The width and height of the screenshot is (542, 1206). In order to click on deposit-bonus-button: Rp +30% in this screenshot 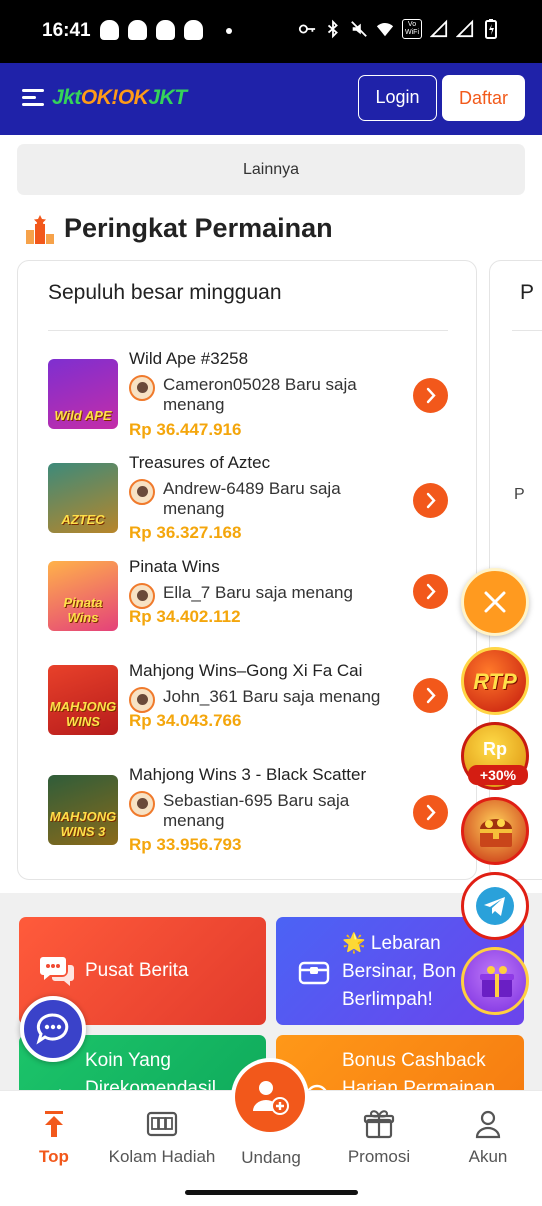, I will do `click(495, 756)`.